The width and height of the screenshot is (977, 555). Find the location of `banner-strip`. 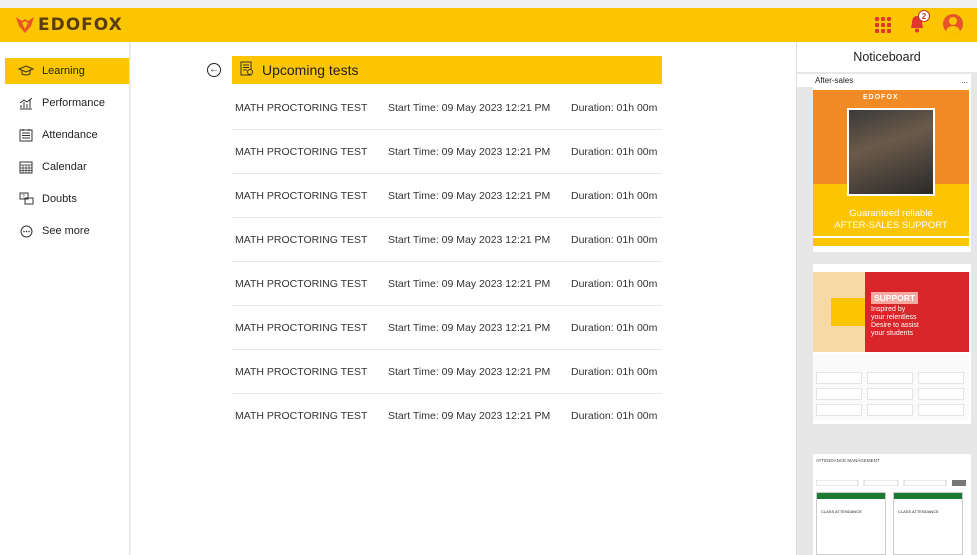

banner-strip is located at coordinates (891, 242).